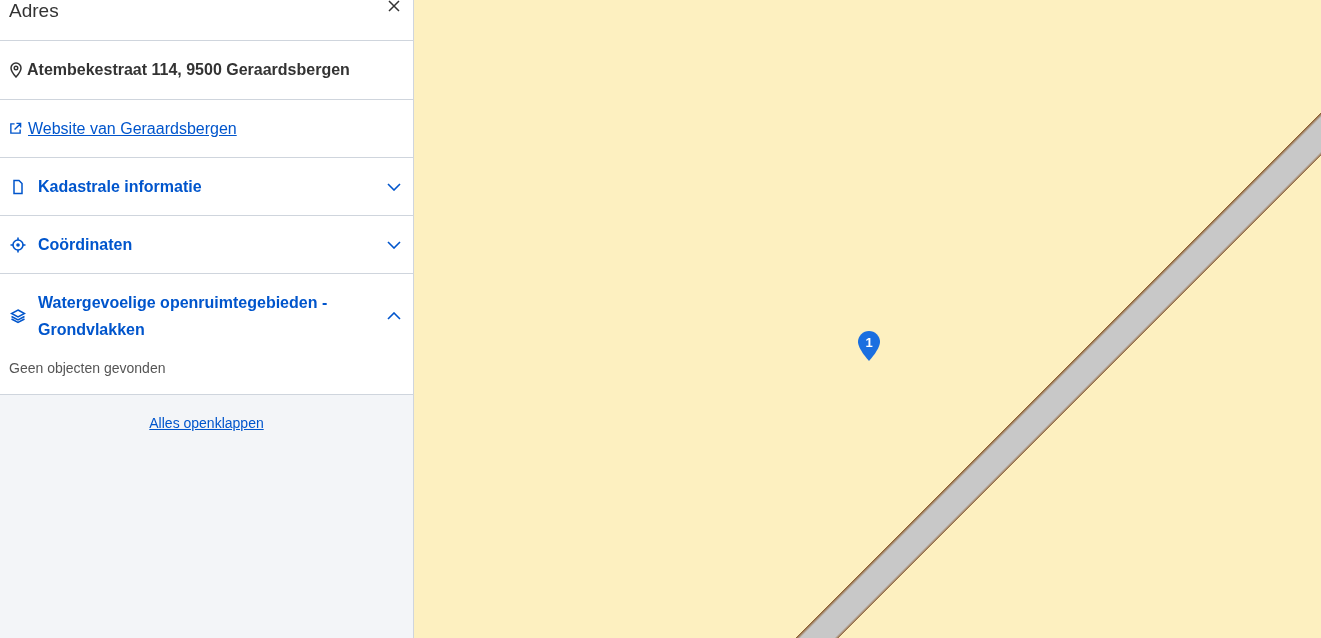  What do you see at coordinates (18, 244) in the screenshot?
I see `target-icon` at bounding box center [18, 244].